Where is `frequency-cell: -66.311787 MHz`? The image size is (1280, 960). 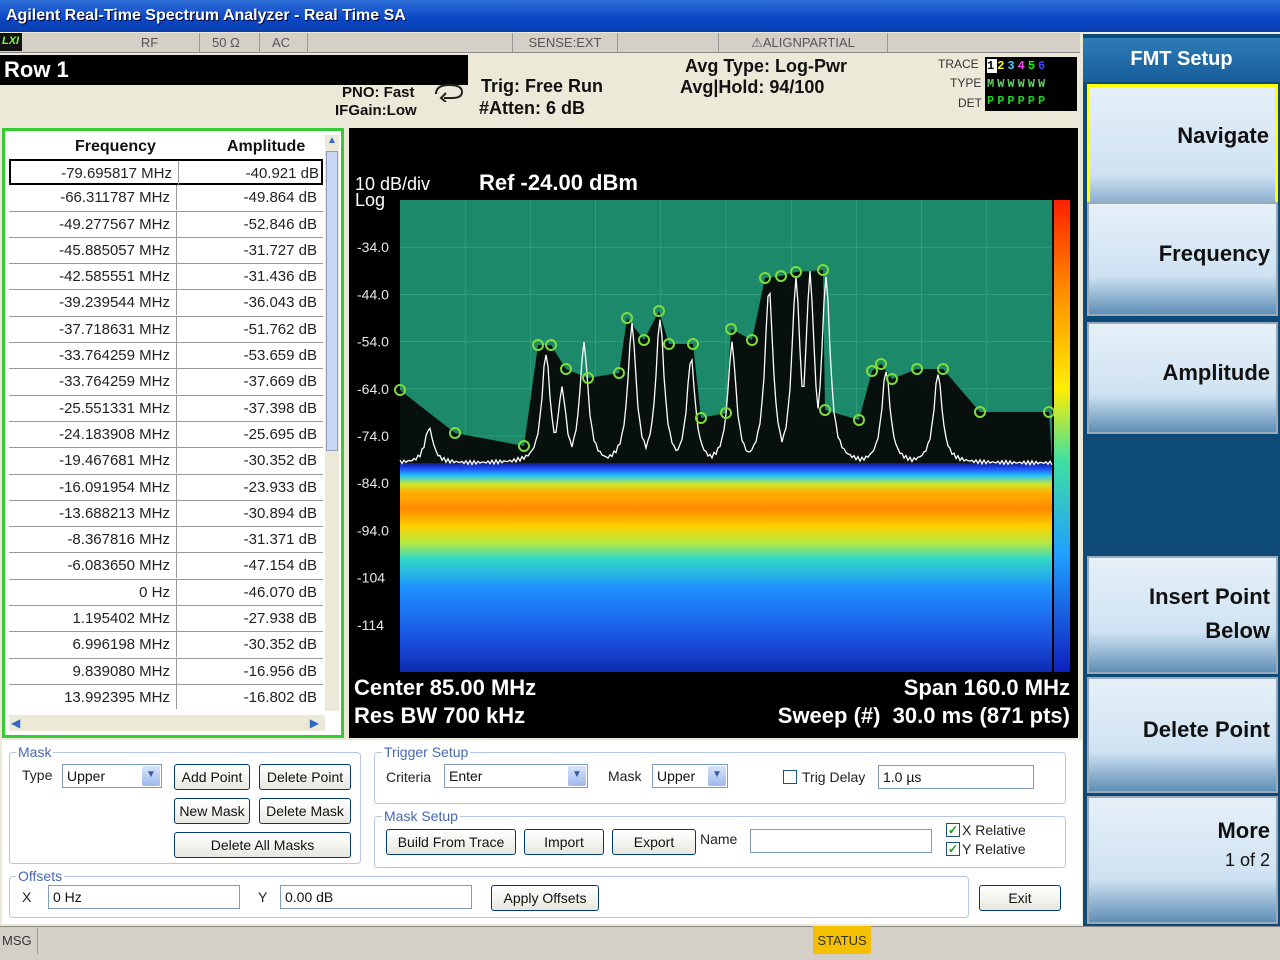
frequency-cell: -66.311787 MHz is located at coordinates (93, 198).